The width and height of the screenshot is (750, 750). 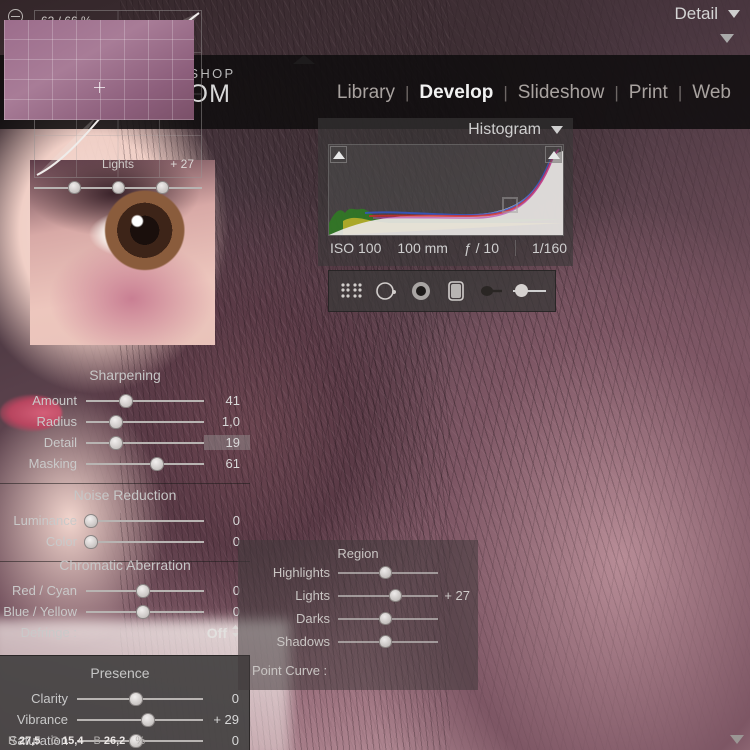 What do you see at coordinates (30, 741) in the screenshot?
I see `picker-r-value: 27,5` at bounding box center [30, 741].